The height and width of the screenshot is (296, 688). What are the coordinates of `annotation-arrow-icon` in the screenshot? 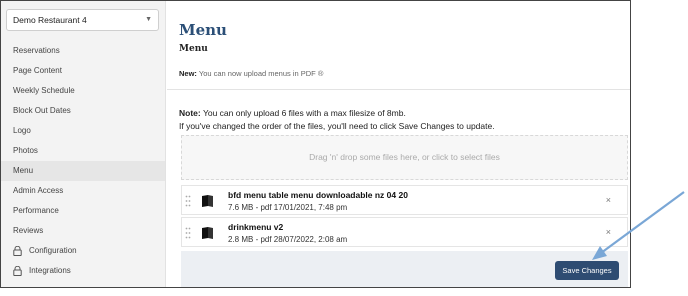 It's located at (638, 225).